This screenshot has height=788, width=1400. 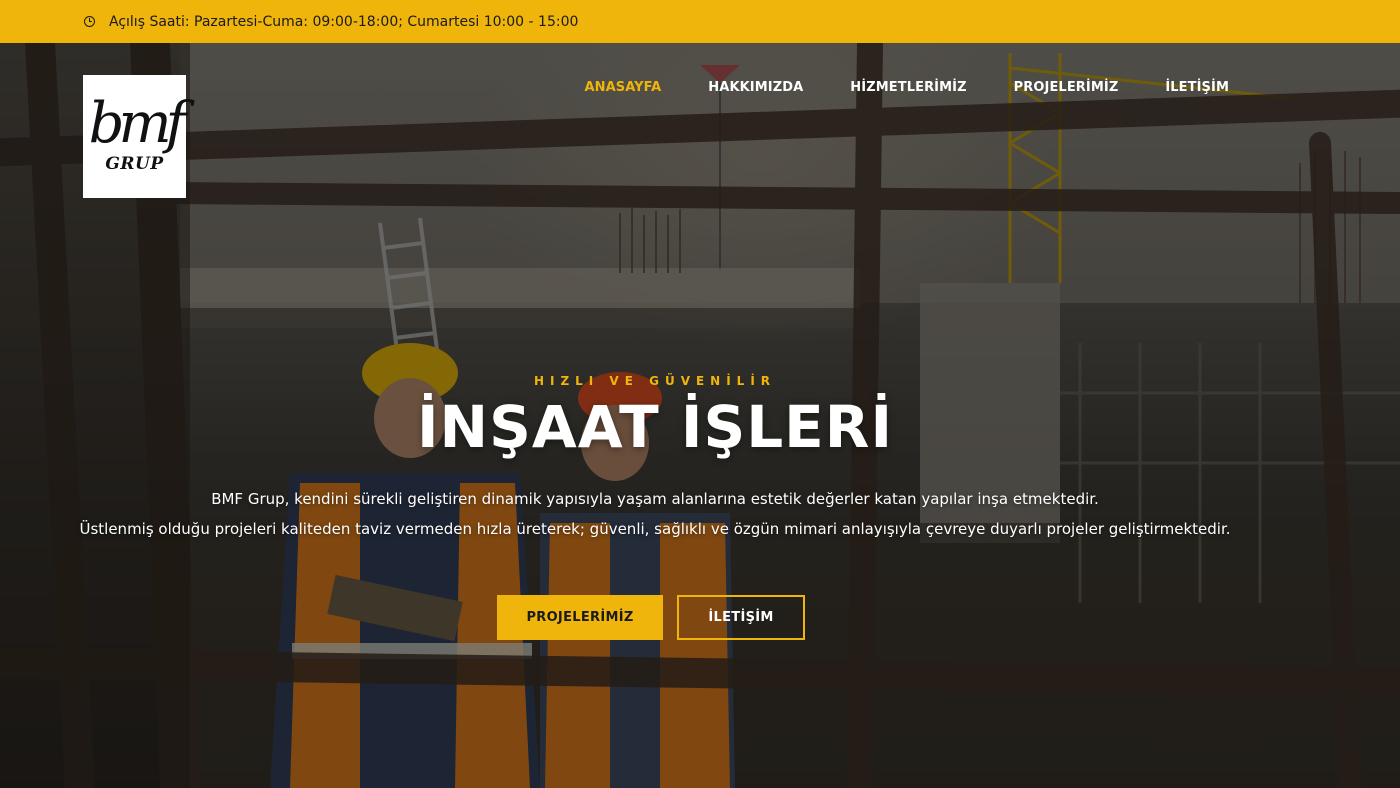 I want to click on nav-item-projelerimiz: PROJELERİMİZ, so click(x=1066, y=87).